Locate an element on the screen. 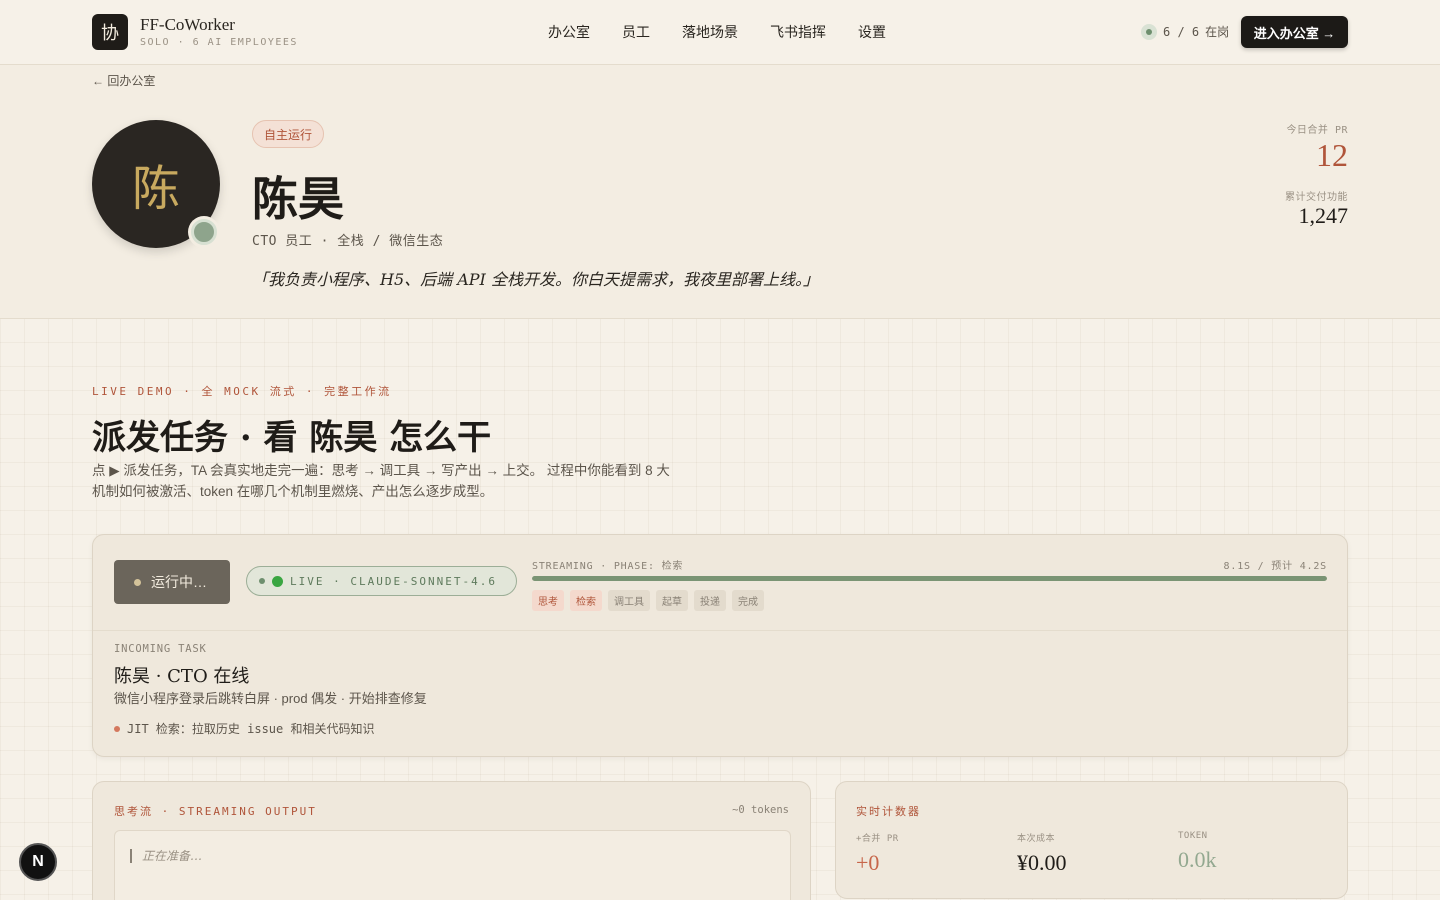  online-label: 在岗 is located at coordinates (1217, 32).